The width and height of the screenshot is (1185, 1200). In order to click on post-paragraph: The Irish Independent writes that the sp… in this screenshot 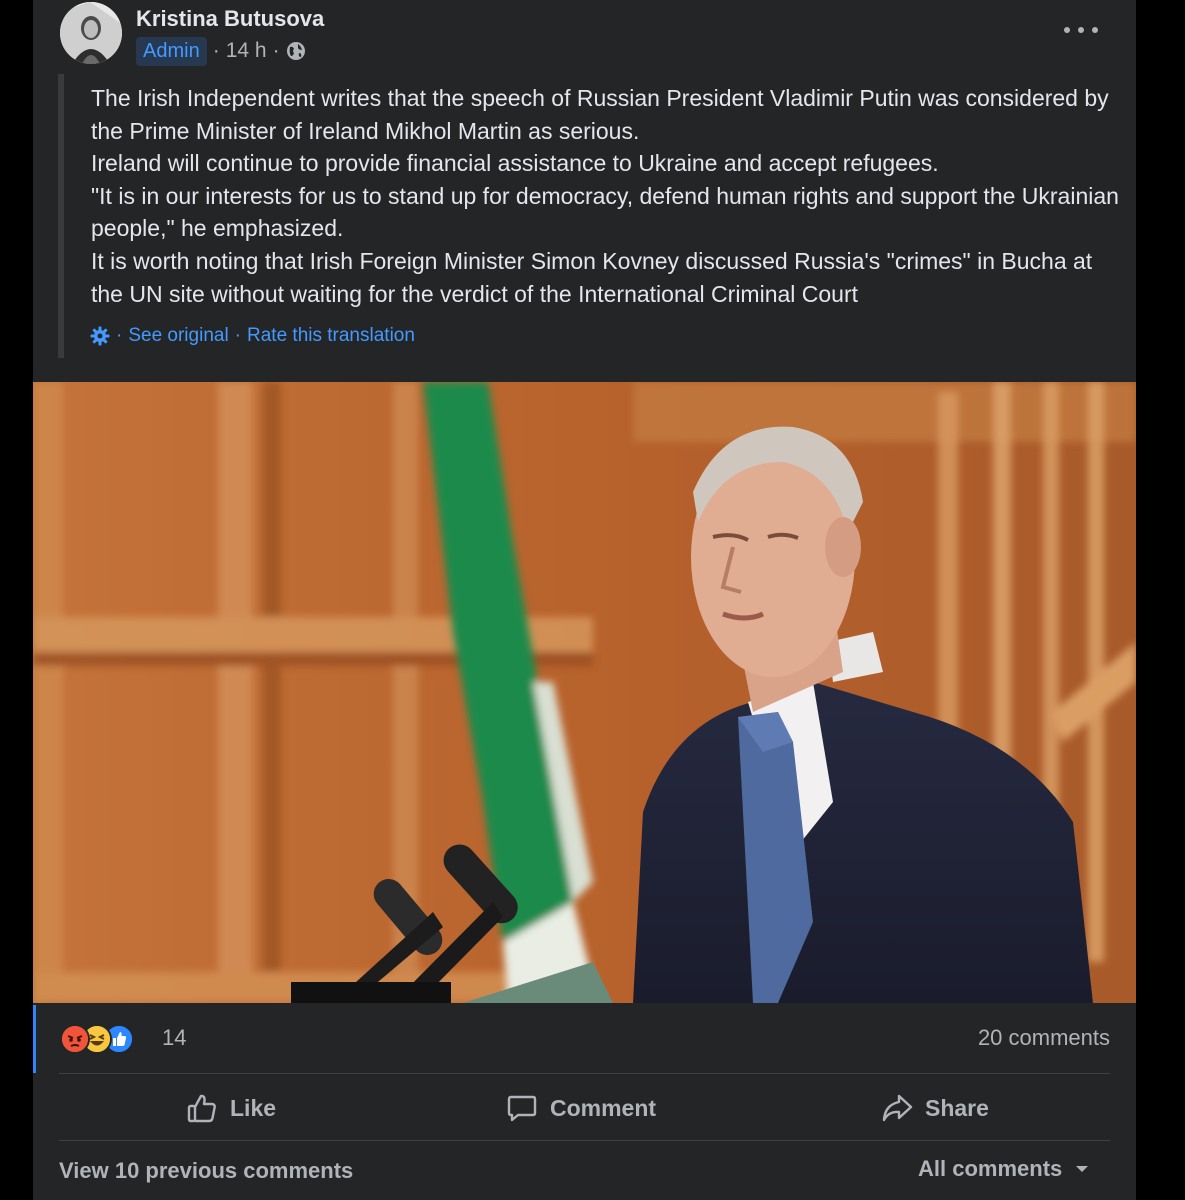, I will do `click(600, 114)`.